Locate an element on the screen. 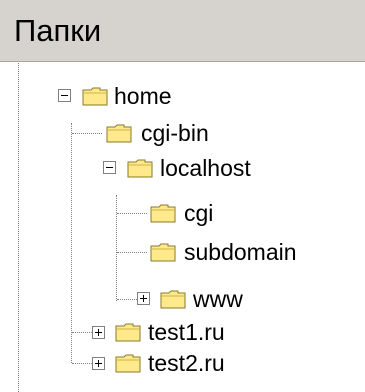  tree-item-label: test1.ru is located at coordinates (186, 332).